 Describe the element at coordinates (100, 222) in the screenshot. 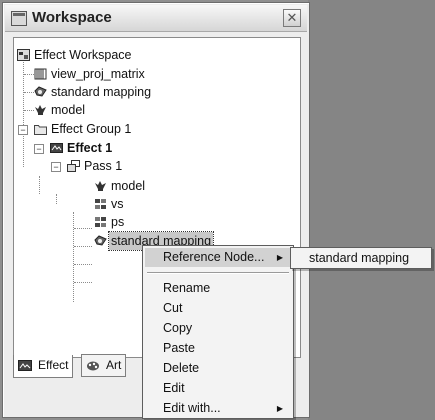

I see `pixel-shader-icon` at that location.